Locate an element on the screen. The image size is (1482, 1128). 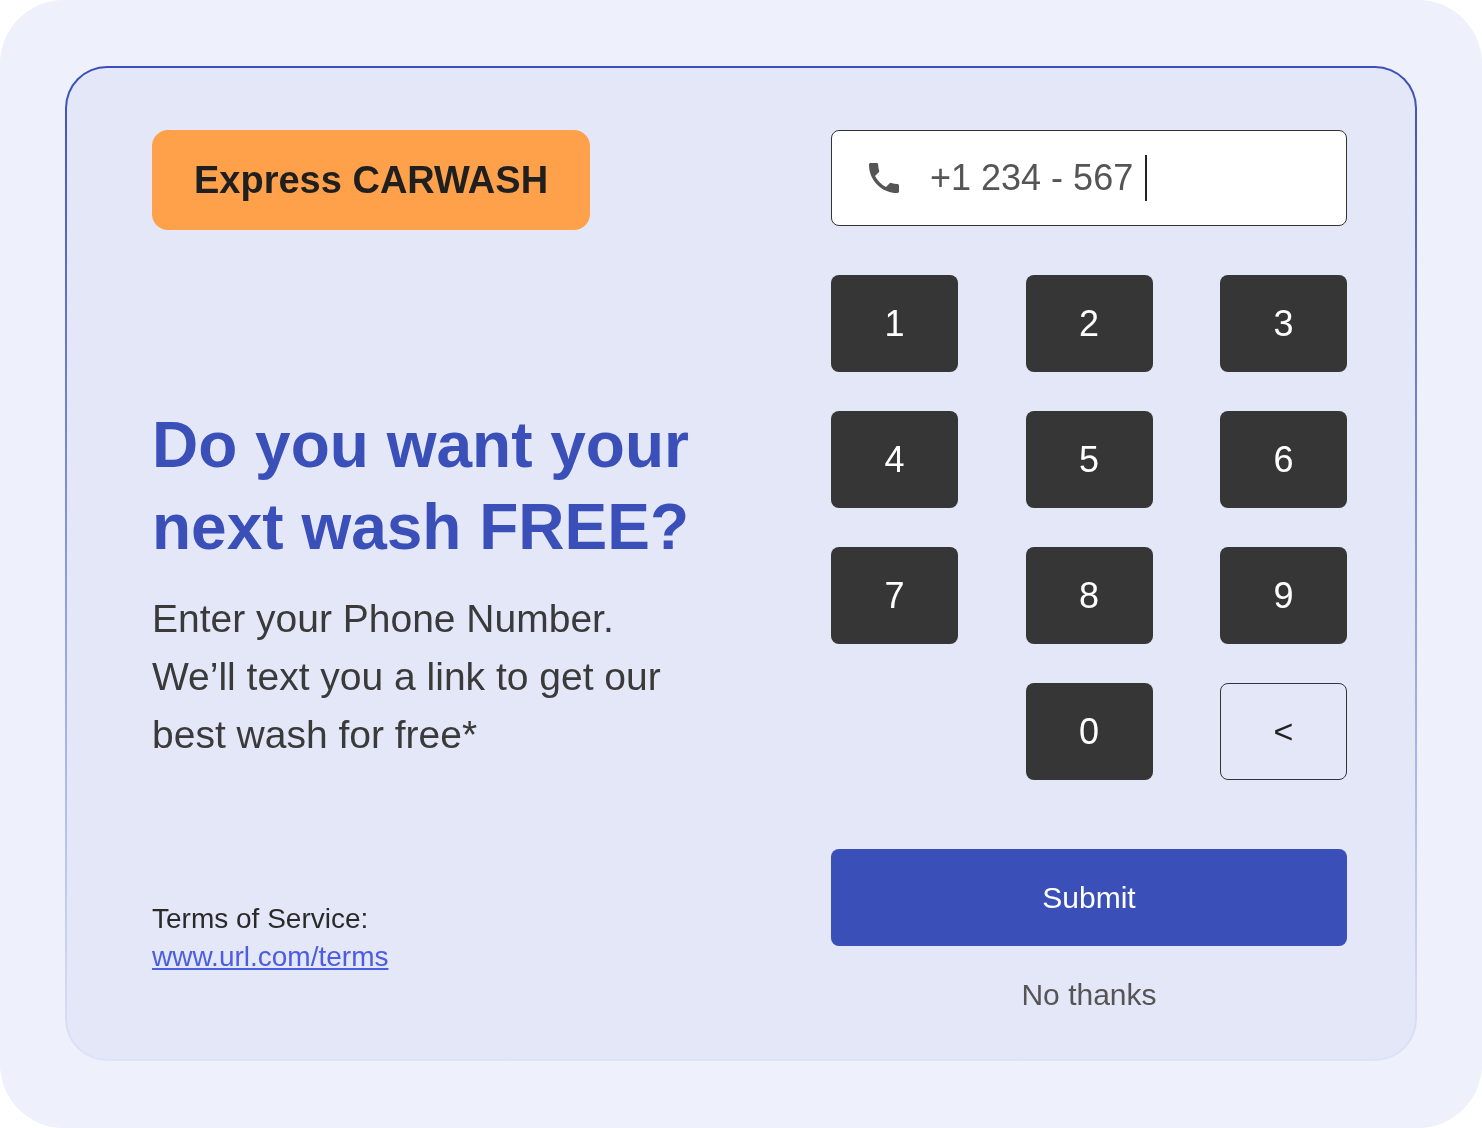
digit-key: 2 is located at coordinates (1089, 323).